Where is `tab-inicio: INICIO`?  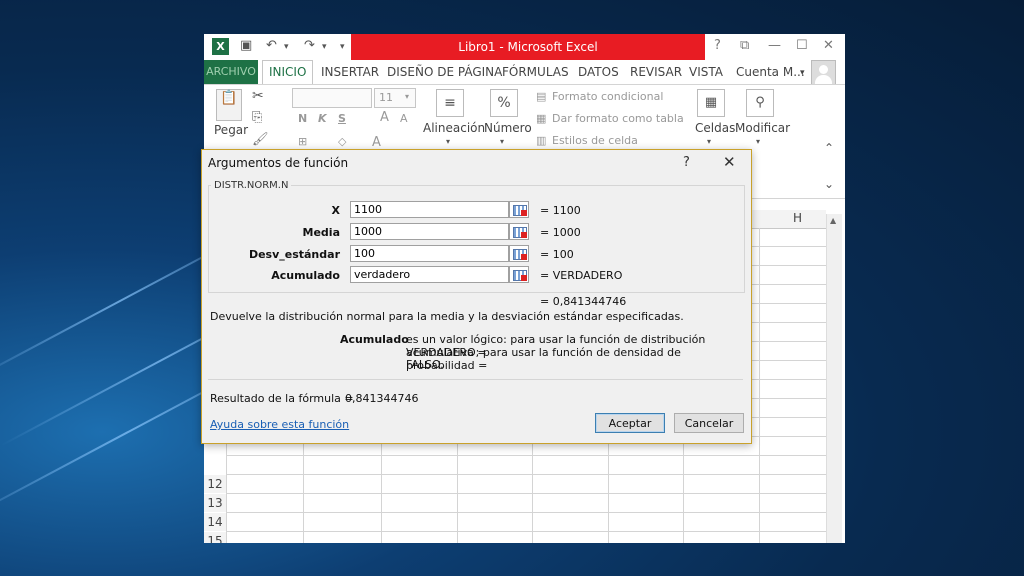
tab-inicio: INICIO is located at coordinates (288, 72).